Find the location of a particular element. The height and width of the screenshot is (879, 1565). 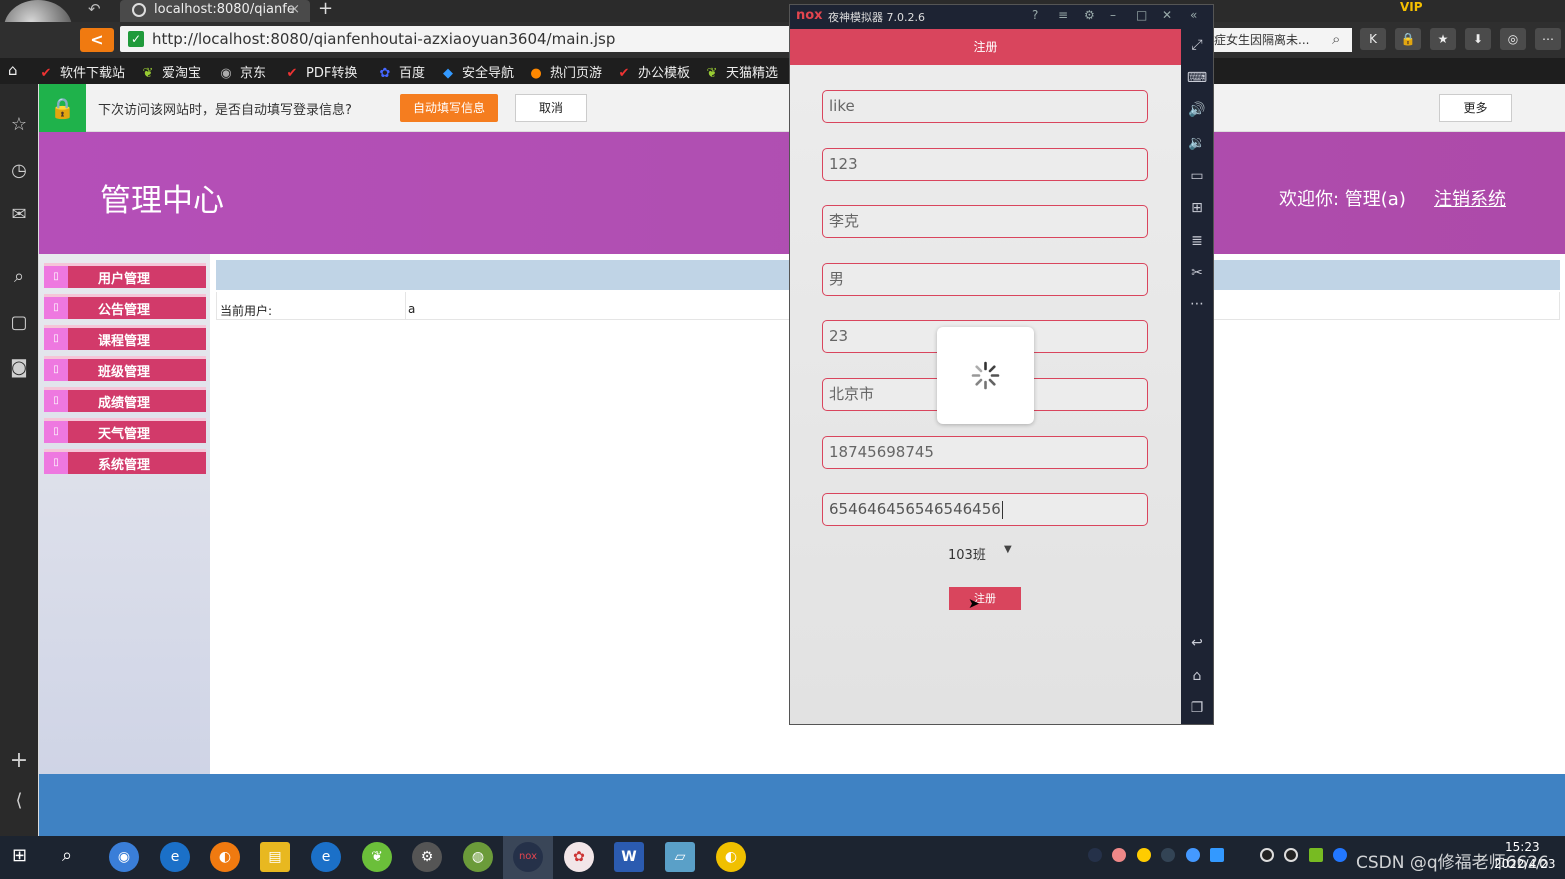

nav-item-grades: ▯ 成绩管理 is located at coordinates (125, 399).